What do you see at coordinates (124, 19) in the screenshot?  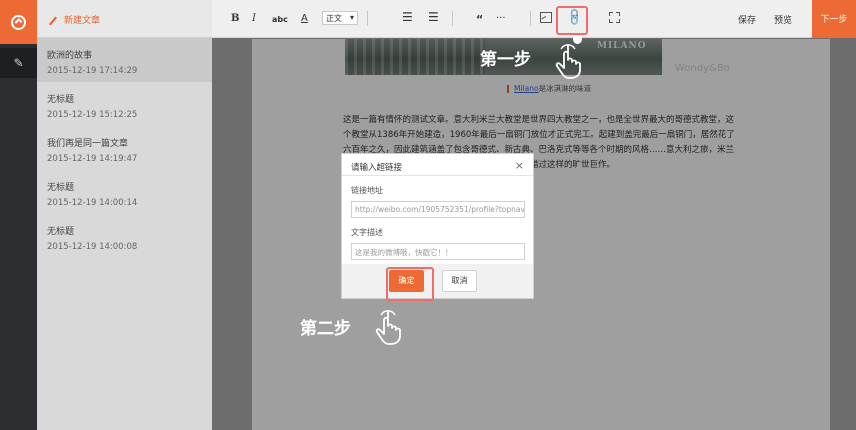 I see `new-article-button: 新建文章` at bounding box center [124, 19].